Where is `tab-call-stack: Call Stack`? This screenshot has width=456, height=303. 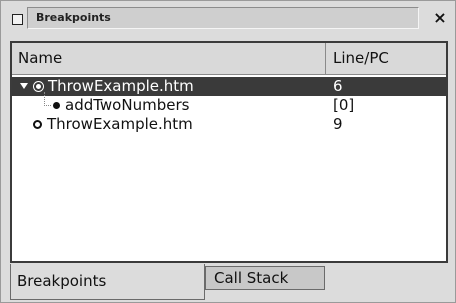
tab-call-stack: Call Stack is located at coordinates (265, 278).